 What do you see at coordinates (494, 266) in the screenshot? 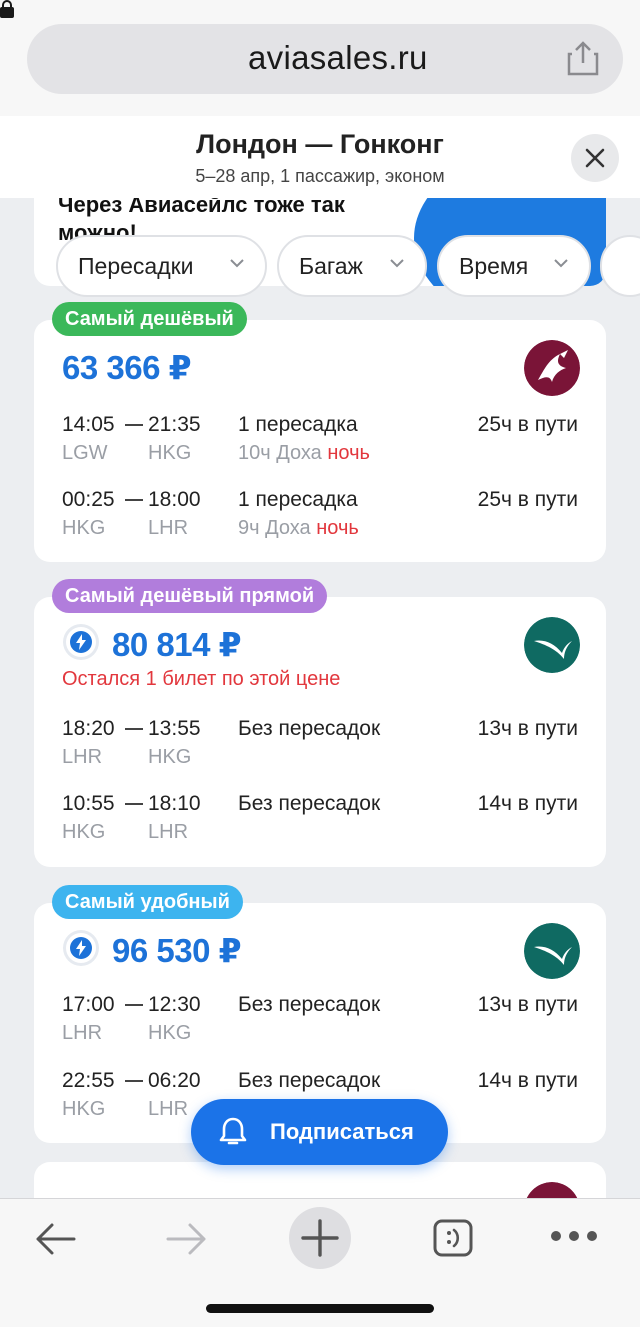
I see `filter-label: Время` at bounding box center [494, 266].